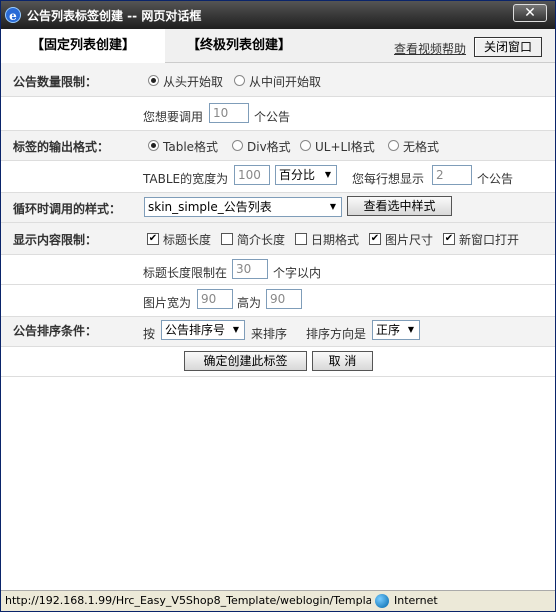  Describe the element at coordinates (67, 209) in the screenshot. I see `loop-style-label: 循环时调用的样式：` at that location.